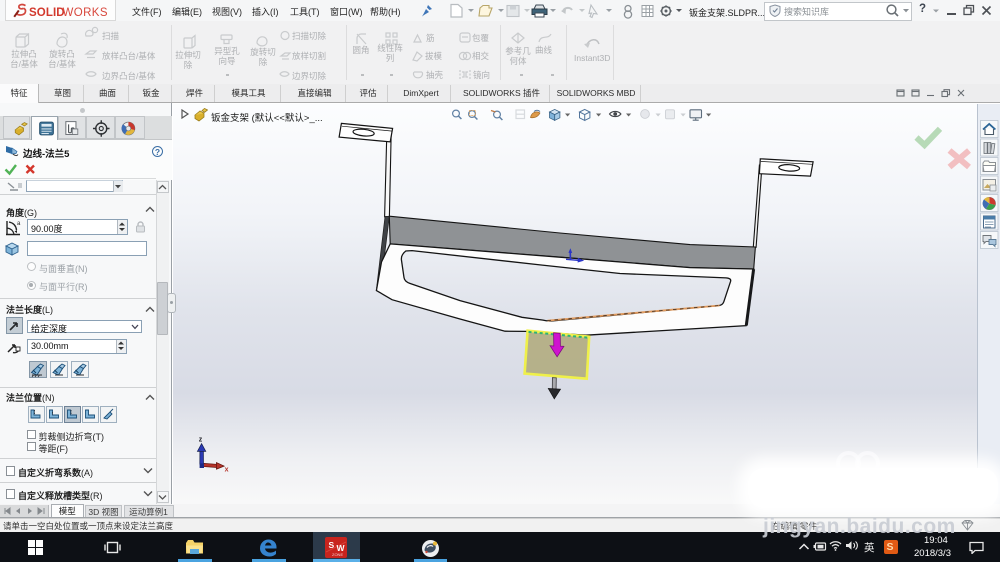 The image size is (1000, 562). I want to click on svg-text: S, so click(332, 545).